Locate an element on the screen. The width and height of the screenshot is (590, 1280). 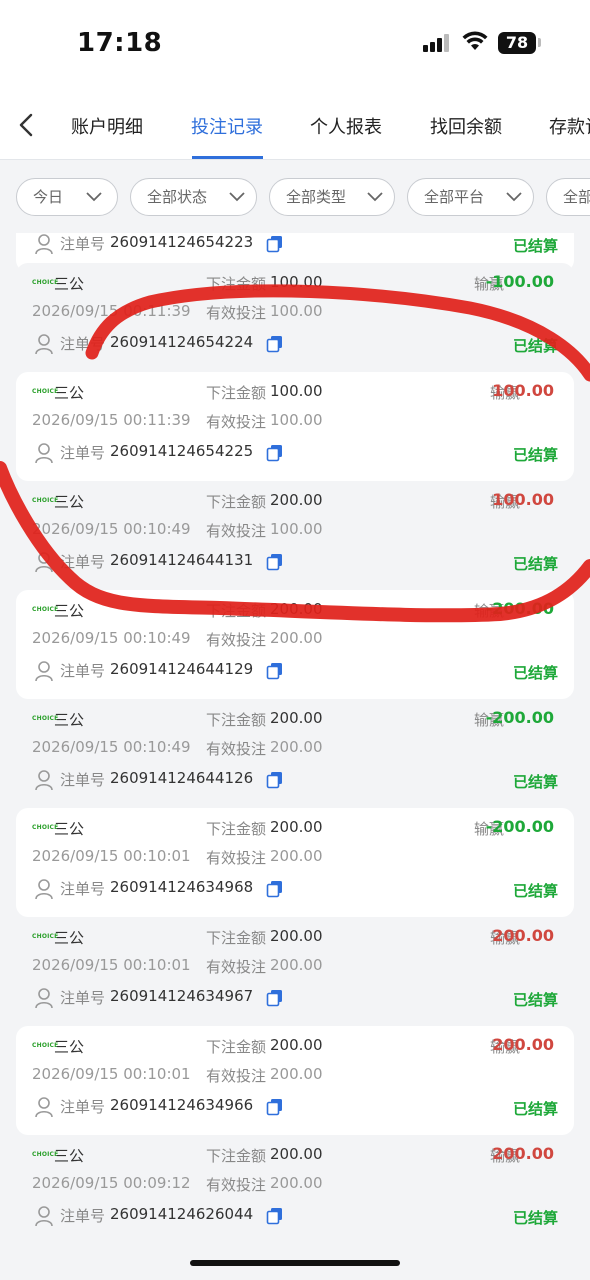
order-no-value: 260914124644131 is located at coordinates (182, 560).